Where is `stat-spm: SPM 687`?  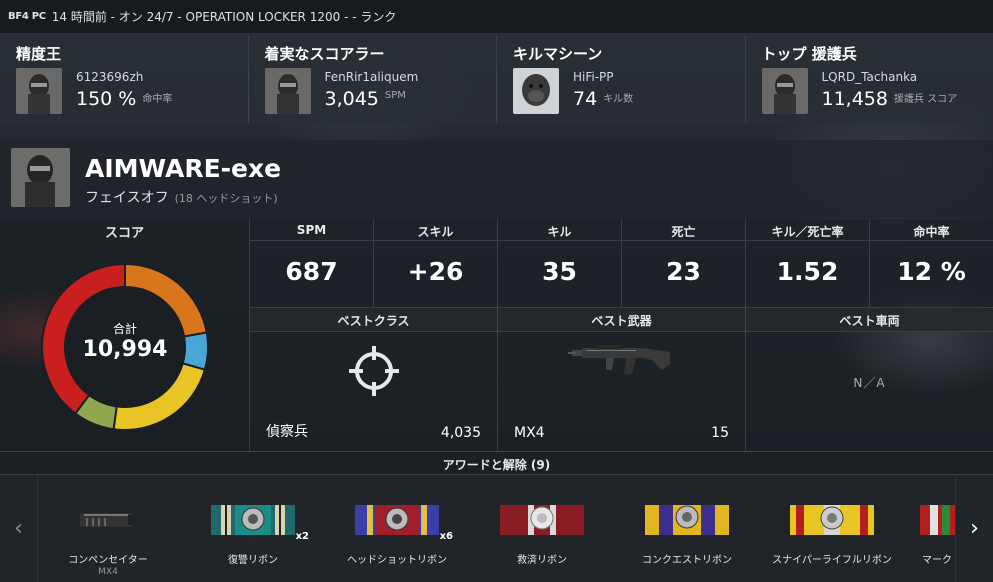 stat-spm: SPM 687 is located at coordinates (312, 263).